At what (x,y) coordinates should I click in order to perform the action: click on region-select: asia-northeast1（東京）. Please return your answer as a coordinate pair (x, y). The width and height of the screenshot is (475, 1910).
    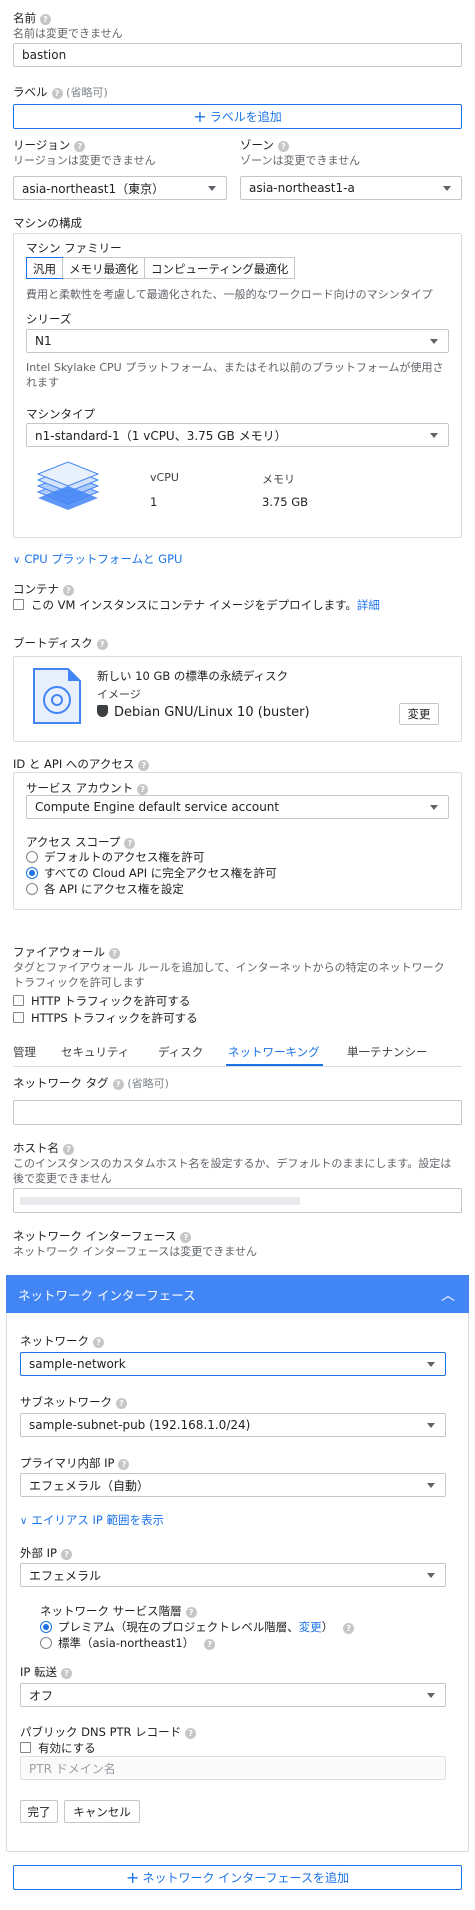
    Looking at the image, I should click on (120, 188).